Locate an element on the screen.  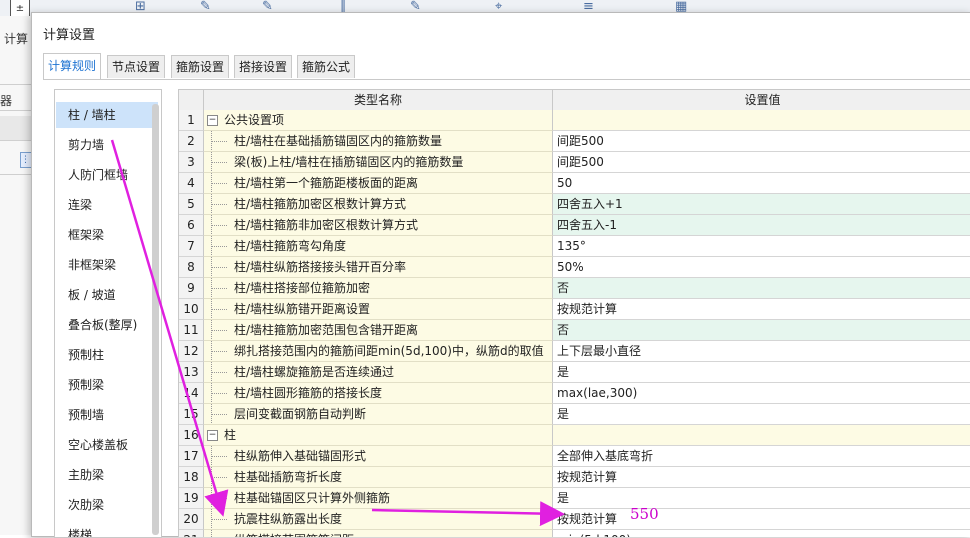
setting-label: 柱/墙柱圆形箍筋的搭接长度 is located at coordinates (308, 393).